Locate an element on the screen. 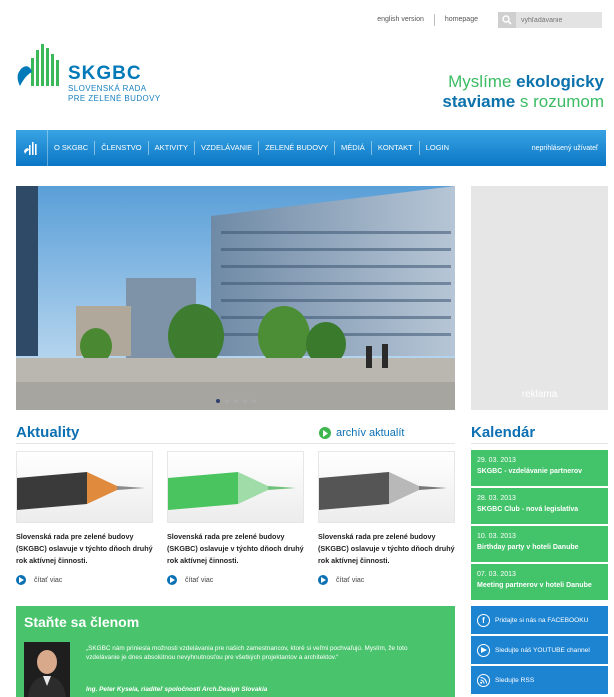 This screenshot has width=614, height=697. nav-item-o-skgbc: O SKGBC is located at coordinates (72, 148).